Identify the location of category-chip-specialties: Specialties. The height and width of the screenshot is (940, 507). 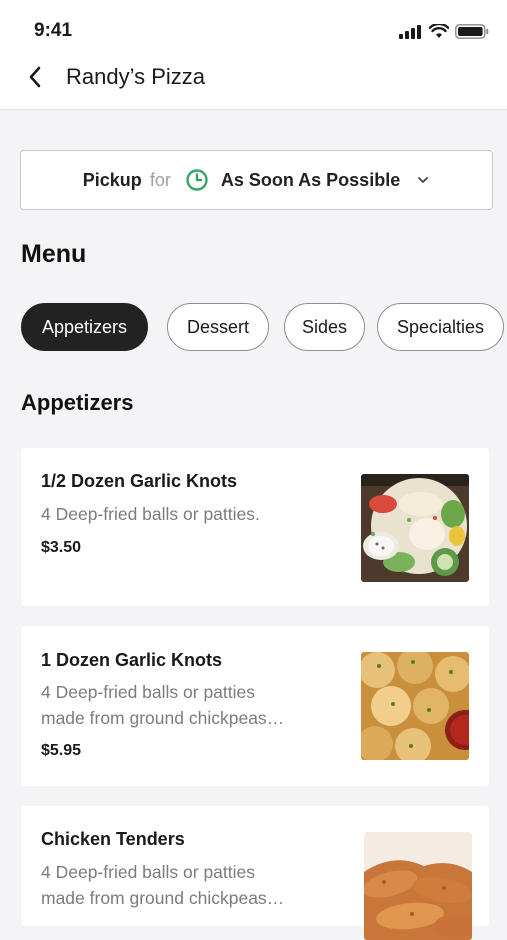
(440, 327).